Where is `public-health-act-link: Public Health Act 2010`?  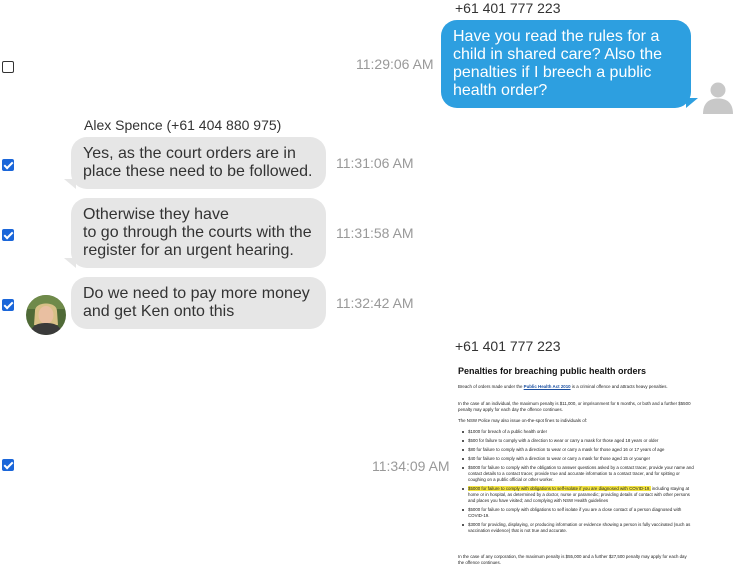
public-health-act-link: Public Health Act 2010 is located at coordinates (547, 386).